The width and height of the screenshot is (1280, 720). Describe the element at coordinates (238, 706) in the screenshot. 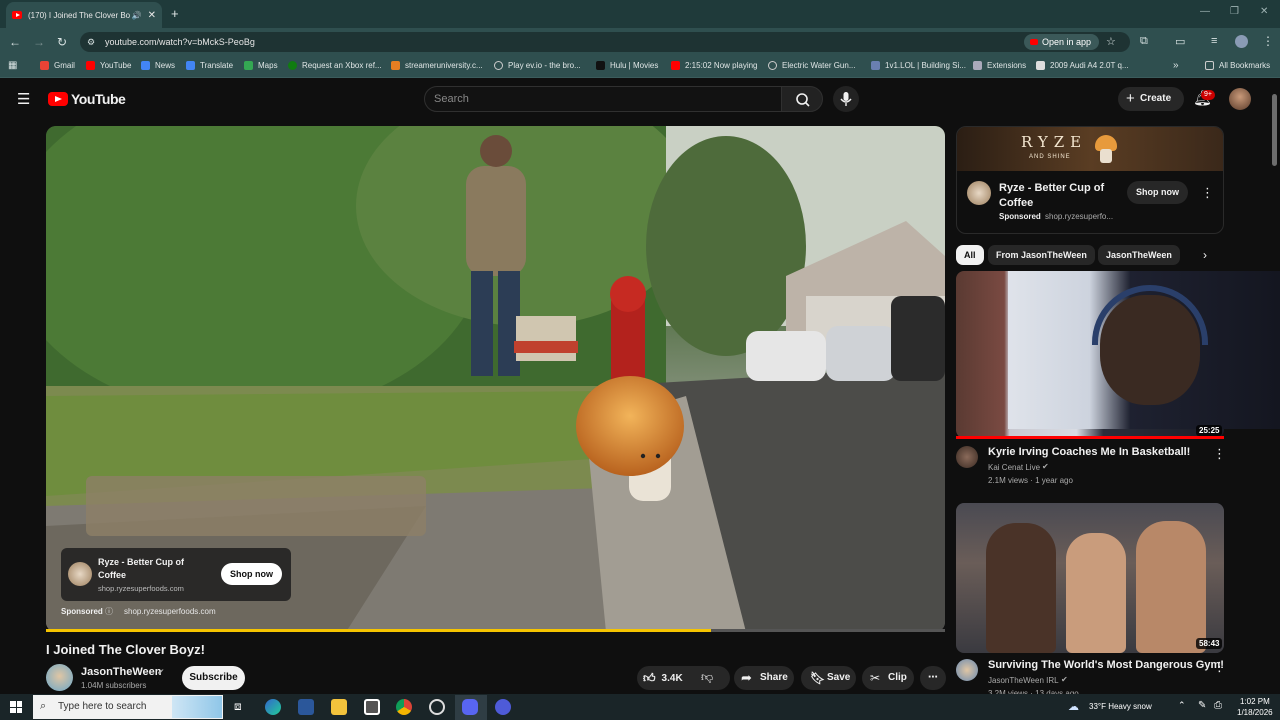

I see `task-view-icon: ⧈` at that location.